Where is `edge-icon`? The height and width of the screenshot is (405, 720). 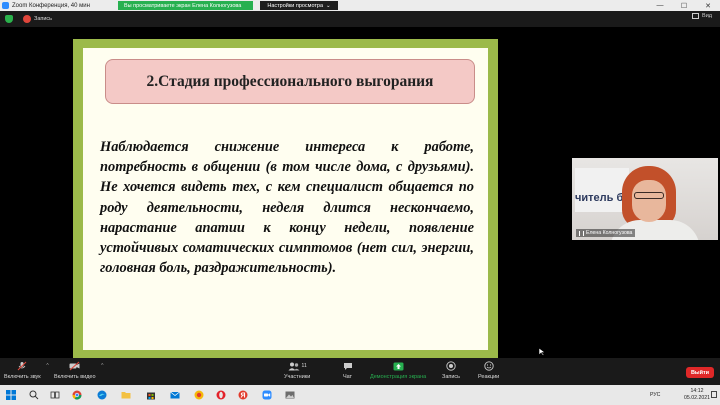
edge-icon is located at coordinates (102, 395).